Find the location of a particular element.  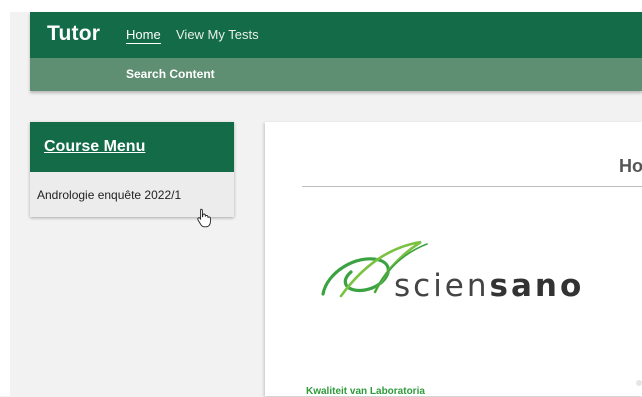

nav-home-link: Home is located at coordinates (143, 35).